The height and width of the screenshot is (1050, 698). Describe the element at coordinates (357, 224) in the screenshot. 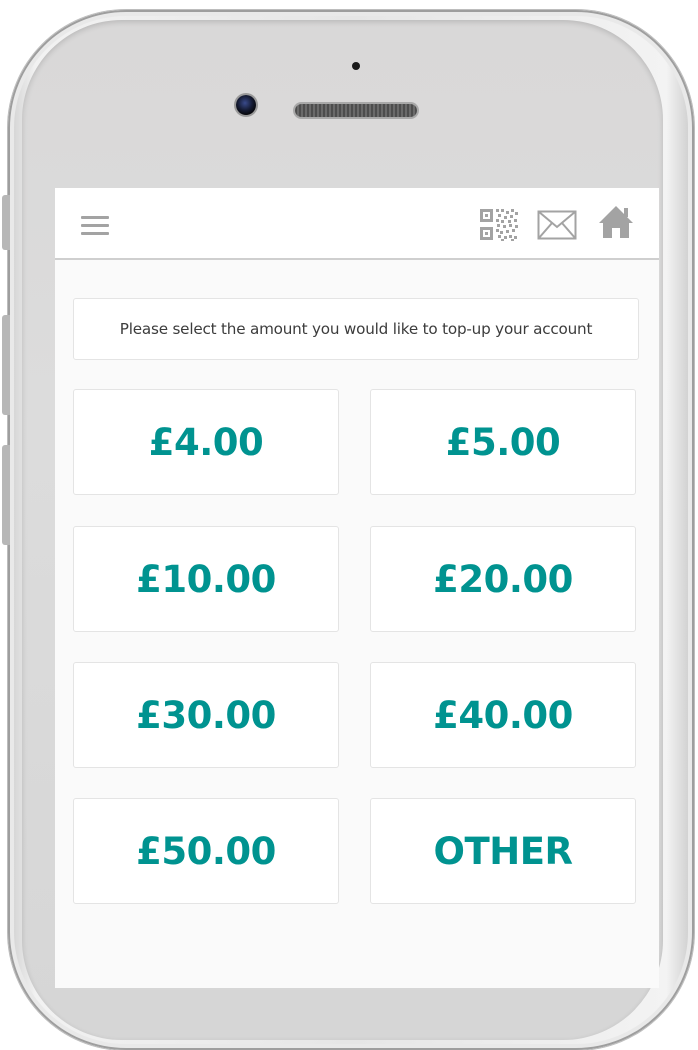

I see `app-header` at that location.